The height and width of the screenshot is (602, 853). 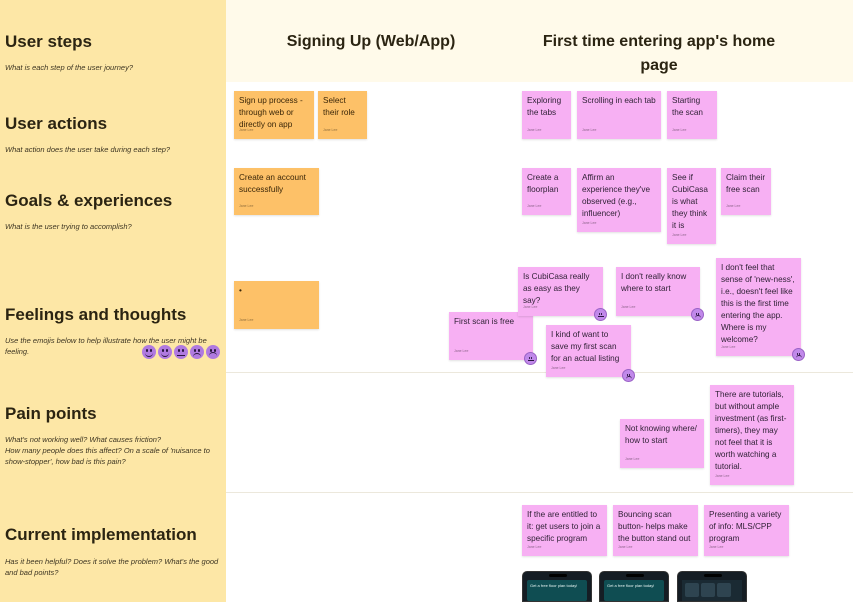 I want to click on row-title-user-actions: User actions, so click(x=56, y=123).